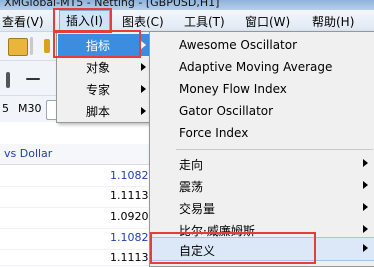 The height and width of the screenshot is (267, 374). I want to click on indicator-category-custom: 自定义, so click(262, 249).